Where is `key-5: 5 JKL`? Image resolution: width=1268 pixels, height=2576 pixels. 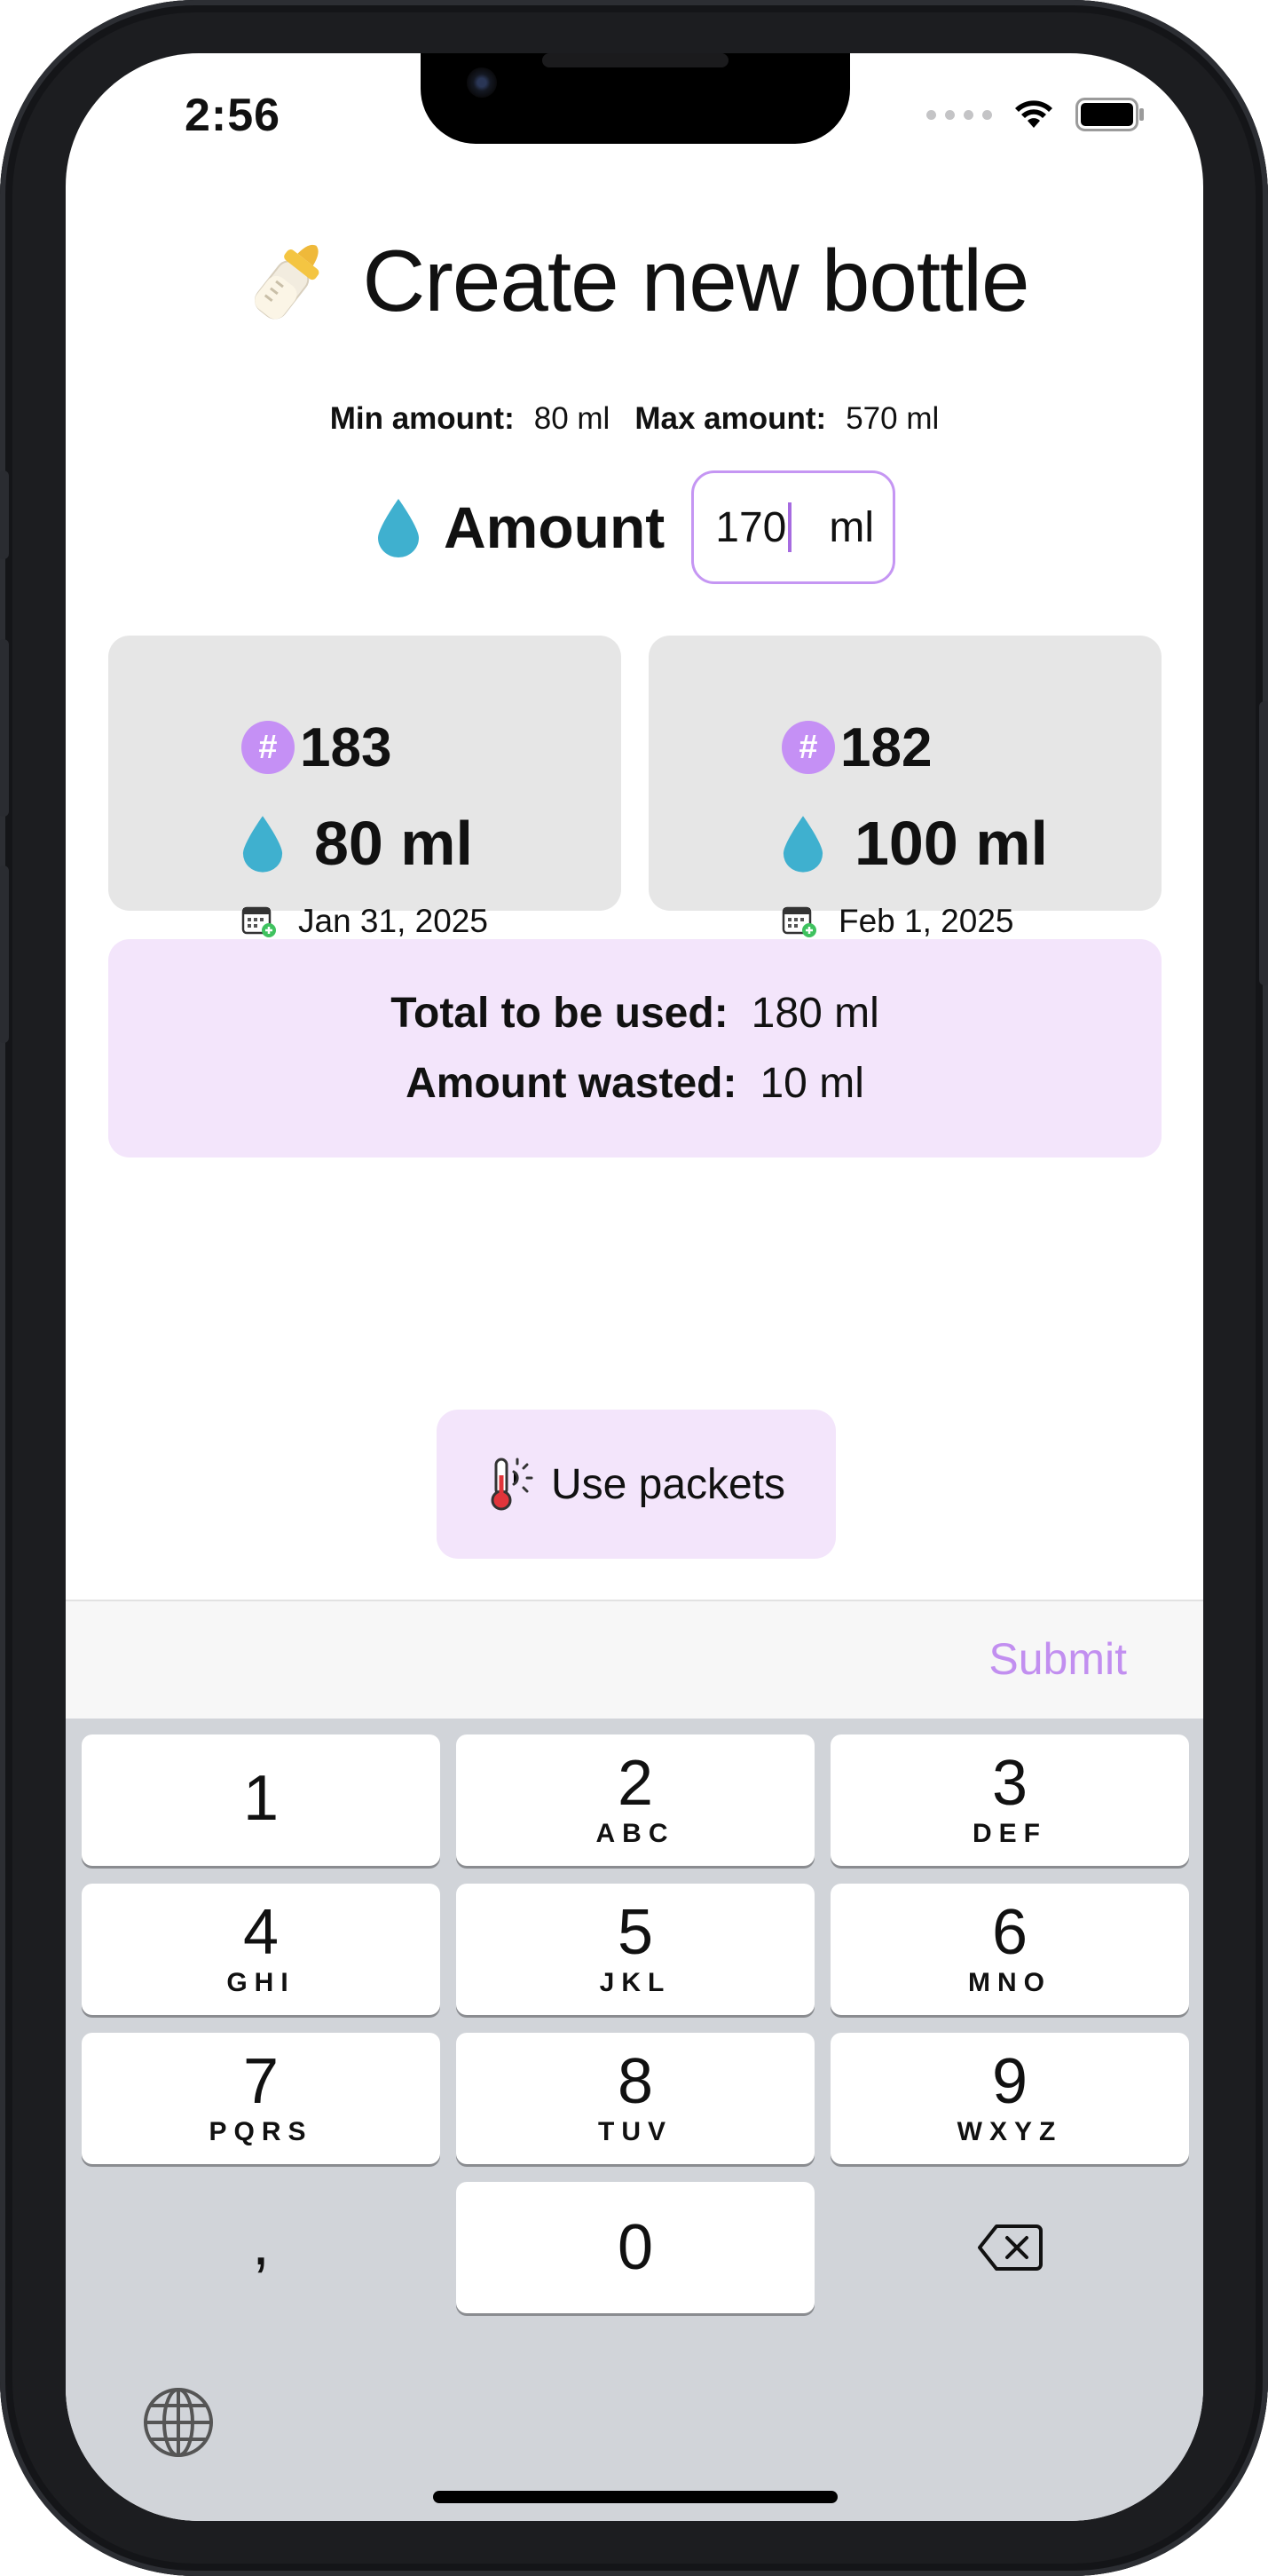
key-5: 5 JKL is located at coordinates (636, 1949).